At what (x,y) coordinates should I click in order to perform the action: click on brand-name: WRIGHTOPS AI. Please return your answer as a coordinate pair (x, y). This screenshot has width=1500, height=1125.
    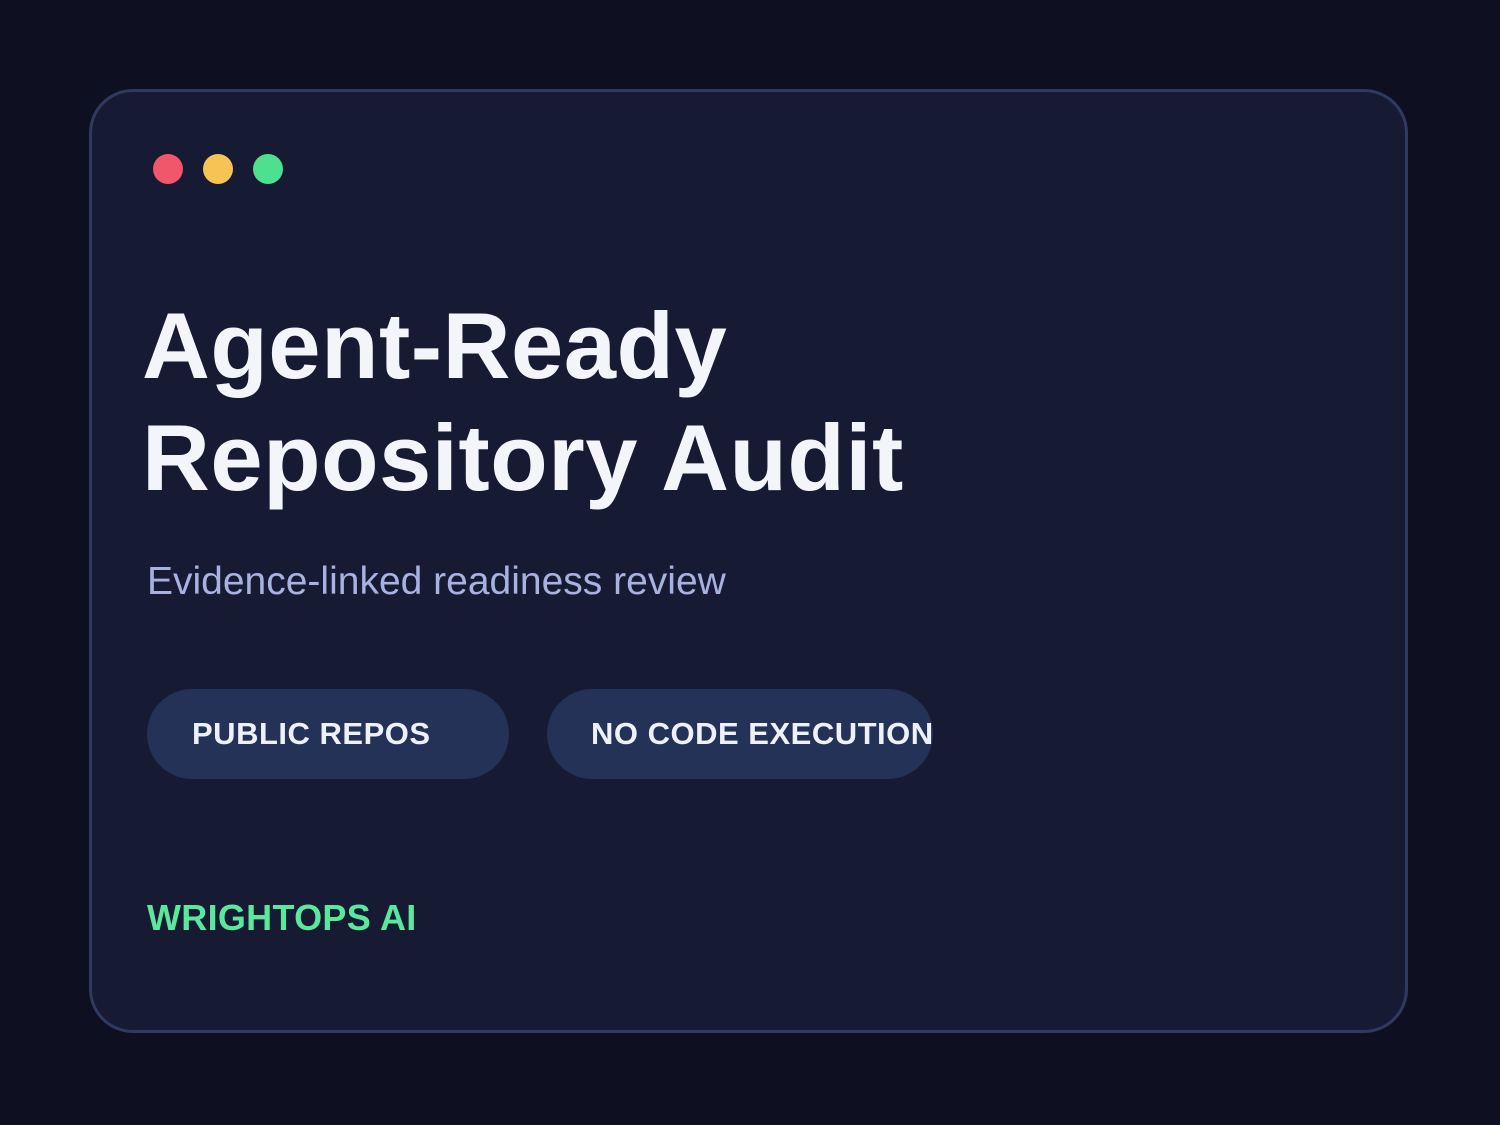
    Looking at the image, I should click on (282, 917).